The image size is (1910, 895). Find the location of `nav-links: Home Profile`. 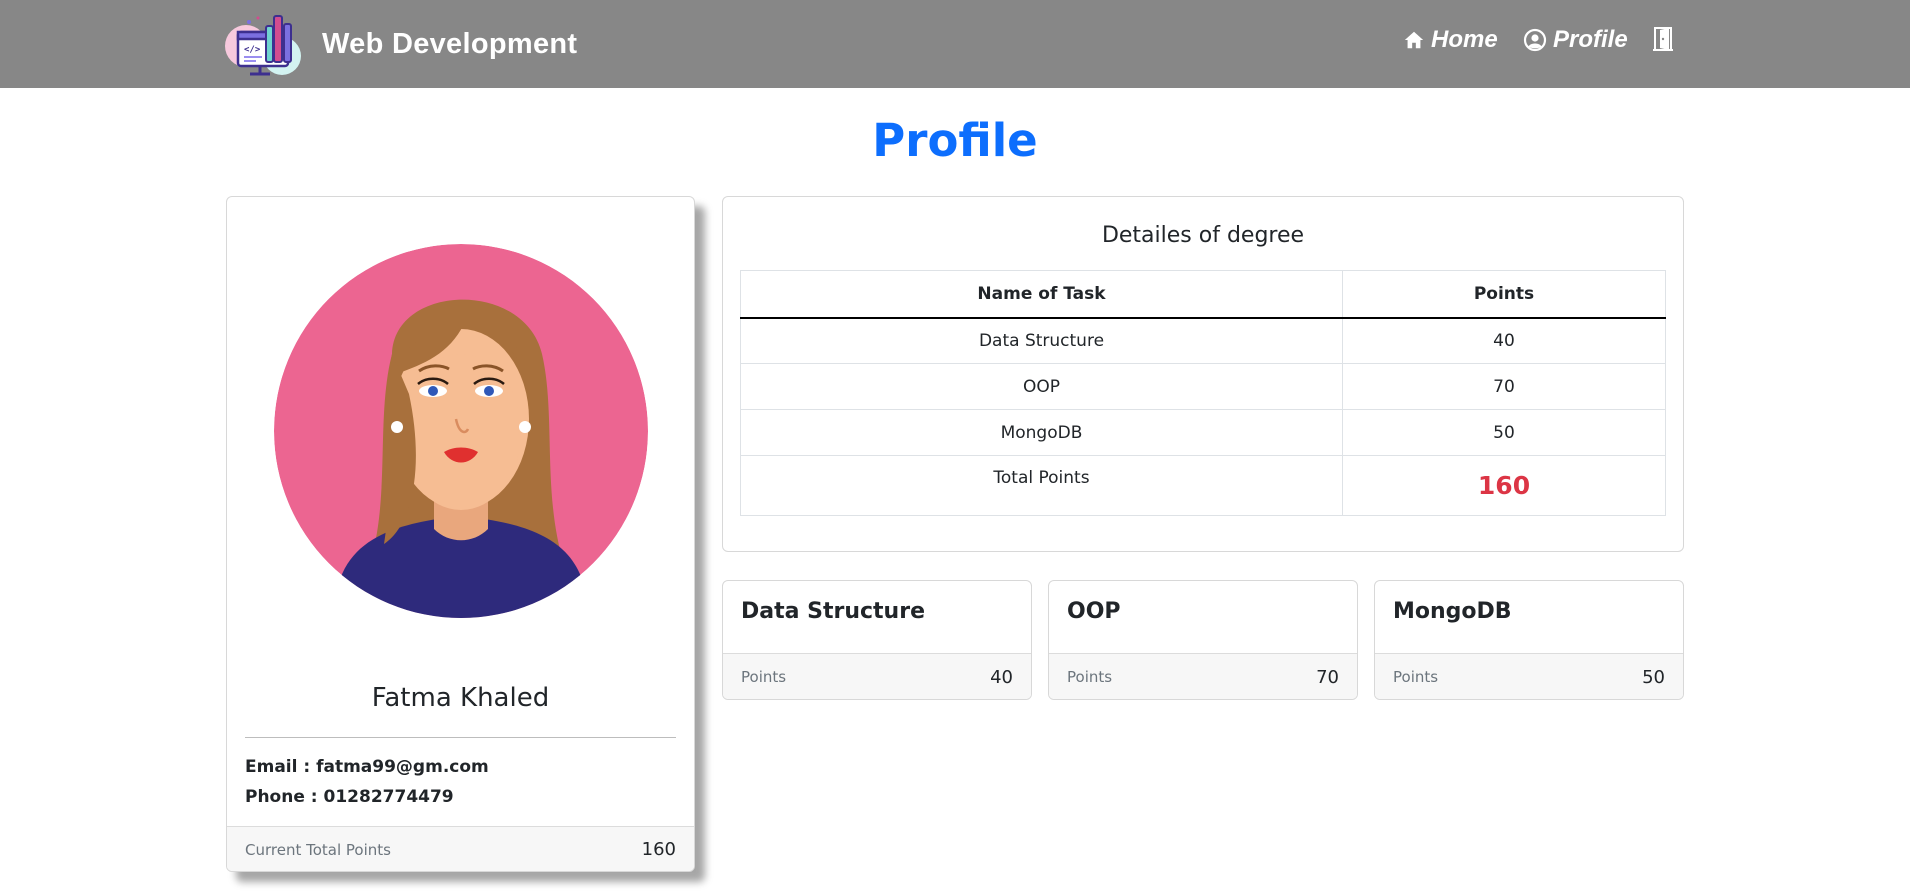

nav-links: Home Profile is located at coordinates (955, 44).